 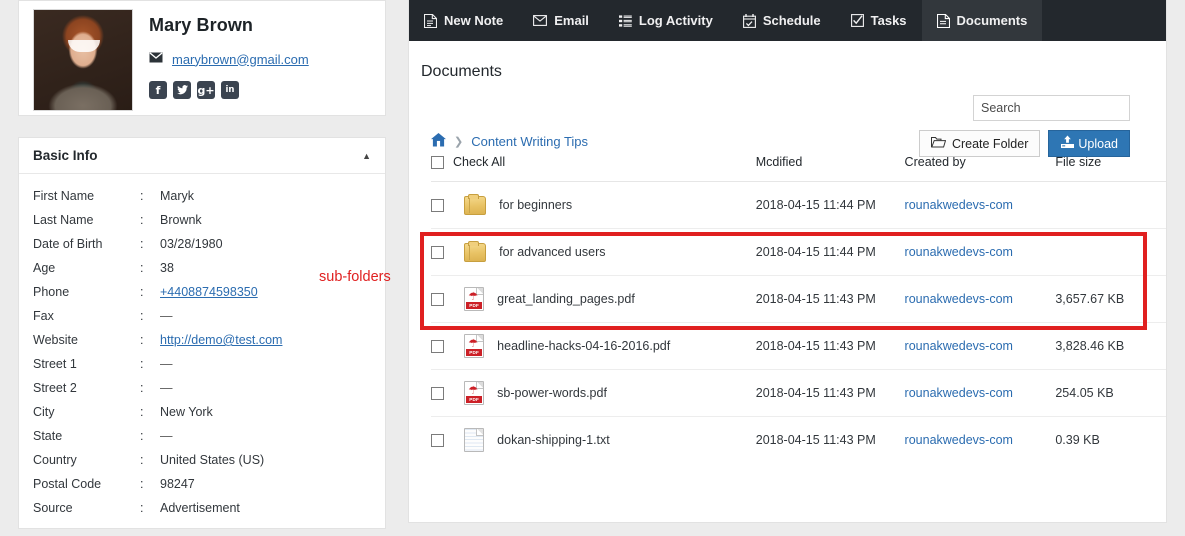 I want to click on info-row: First Name: Maryk, so click(x=202, y=196).